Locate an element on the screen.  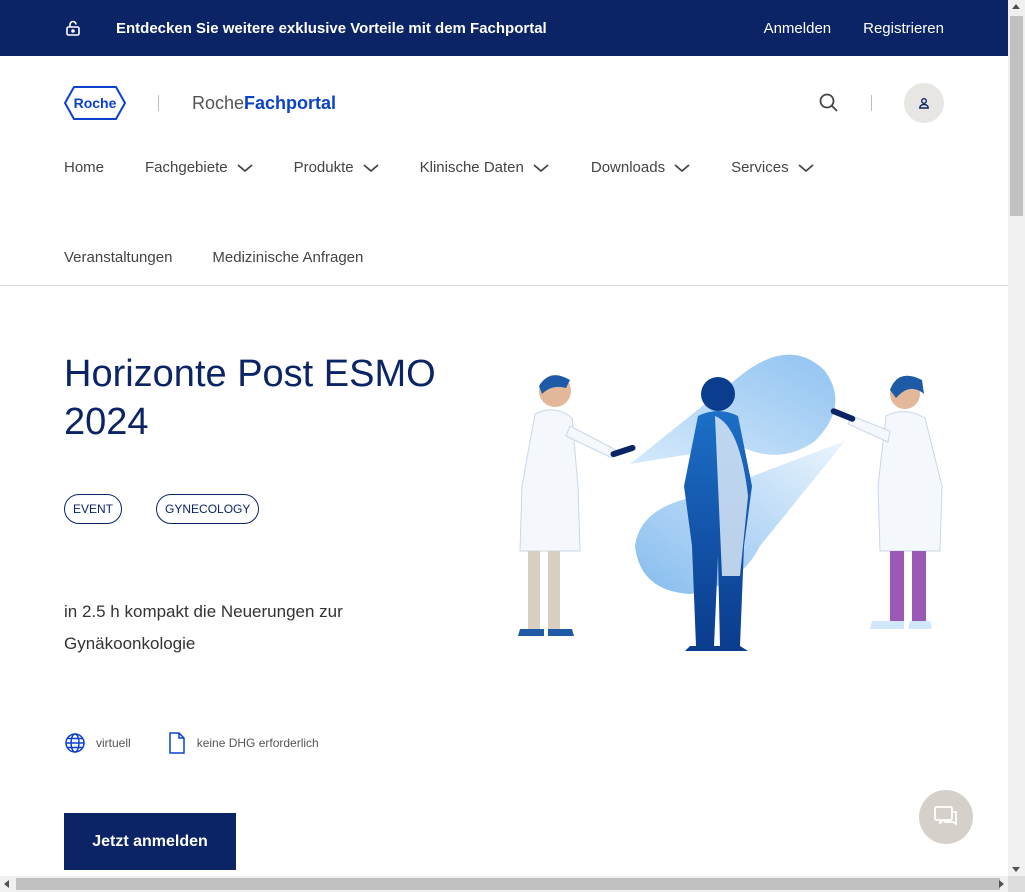
header-divider-right is located at coordinates (871, 103).